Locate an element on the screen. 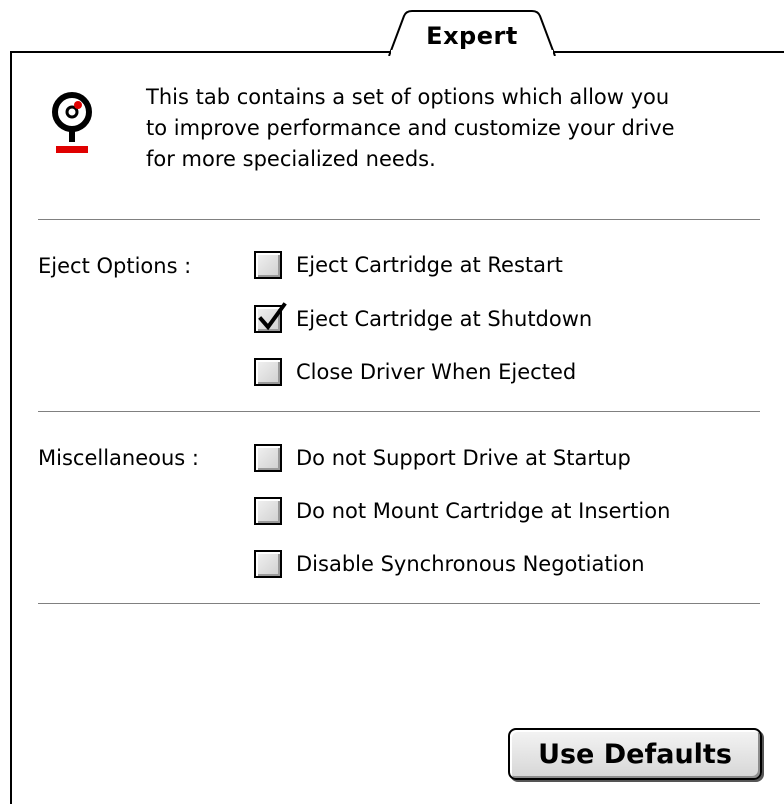  eject-at-shutdown-option: Eject Cartridge at Shutdown is located at coordinates (423, 318).